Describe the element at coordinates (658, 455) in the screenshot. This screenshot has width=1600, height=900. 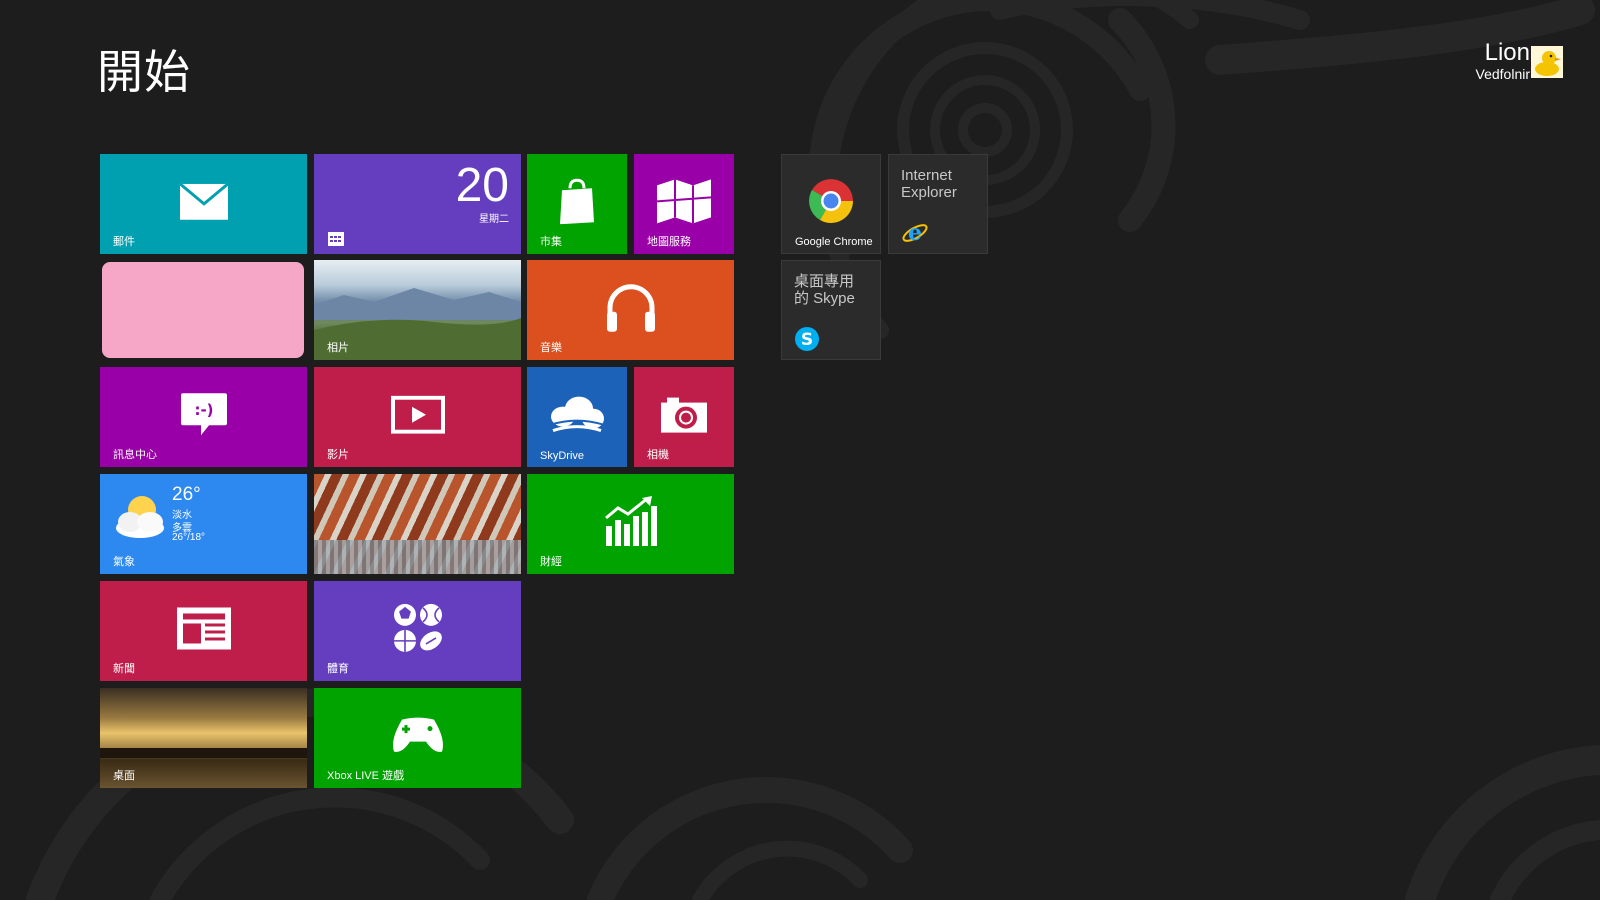
I see `tile-label: 相機` at that location.